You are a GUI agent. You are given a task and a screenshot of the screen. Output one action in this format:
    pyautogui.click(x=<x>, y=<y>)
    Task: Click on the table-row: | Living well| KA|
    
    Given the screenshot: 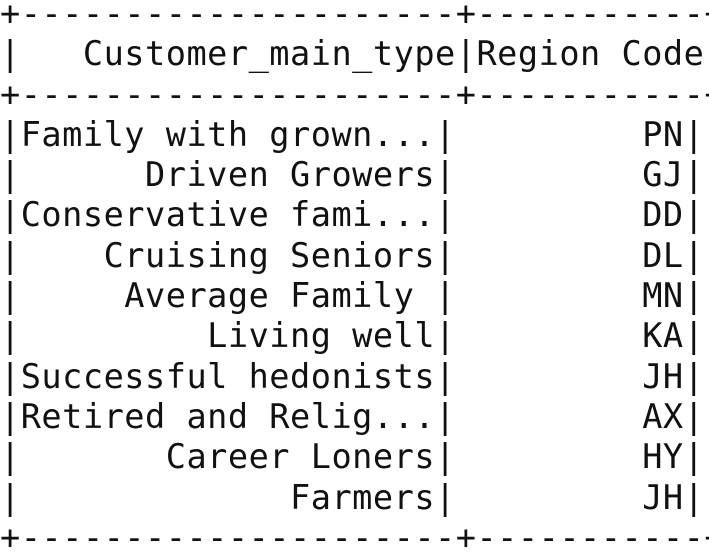 What is the action you would take?
    pyautogui.click(x=352, y=336)
    